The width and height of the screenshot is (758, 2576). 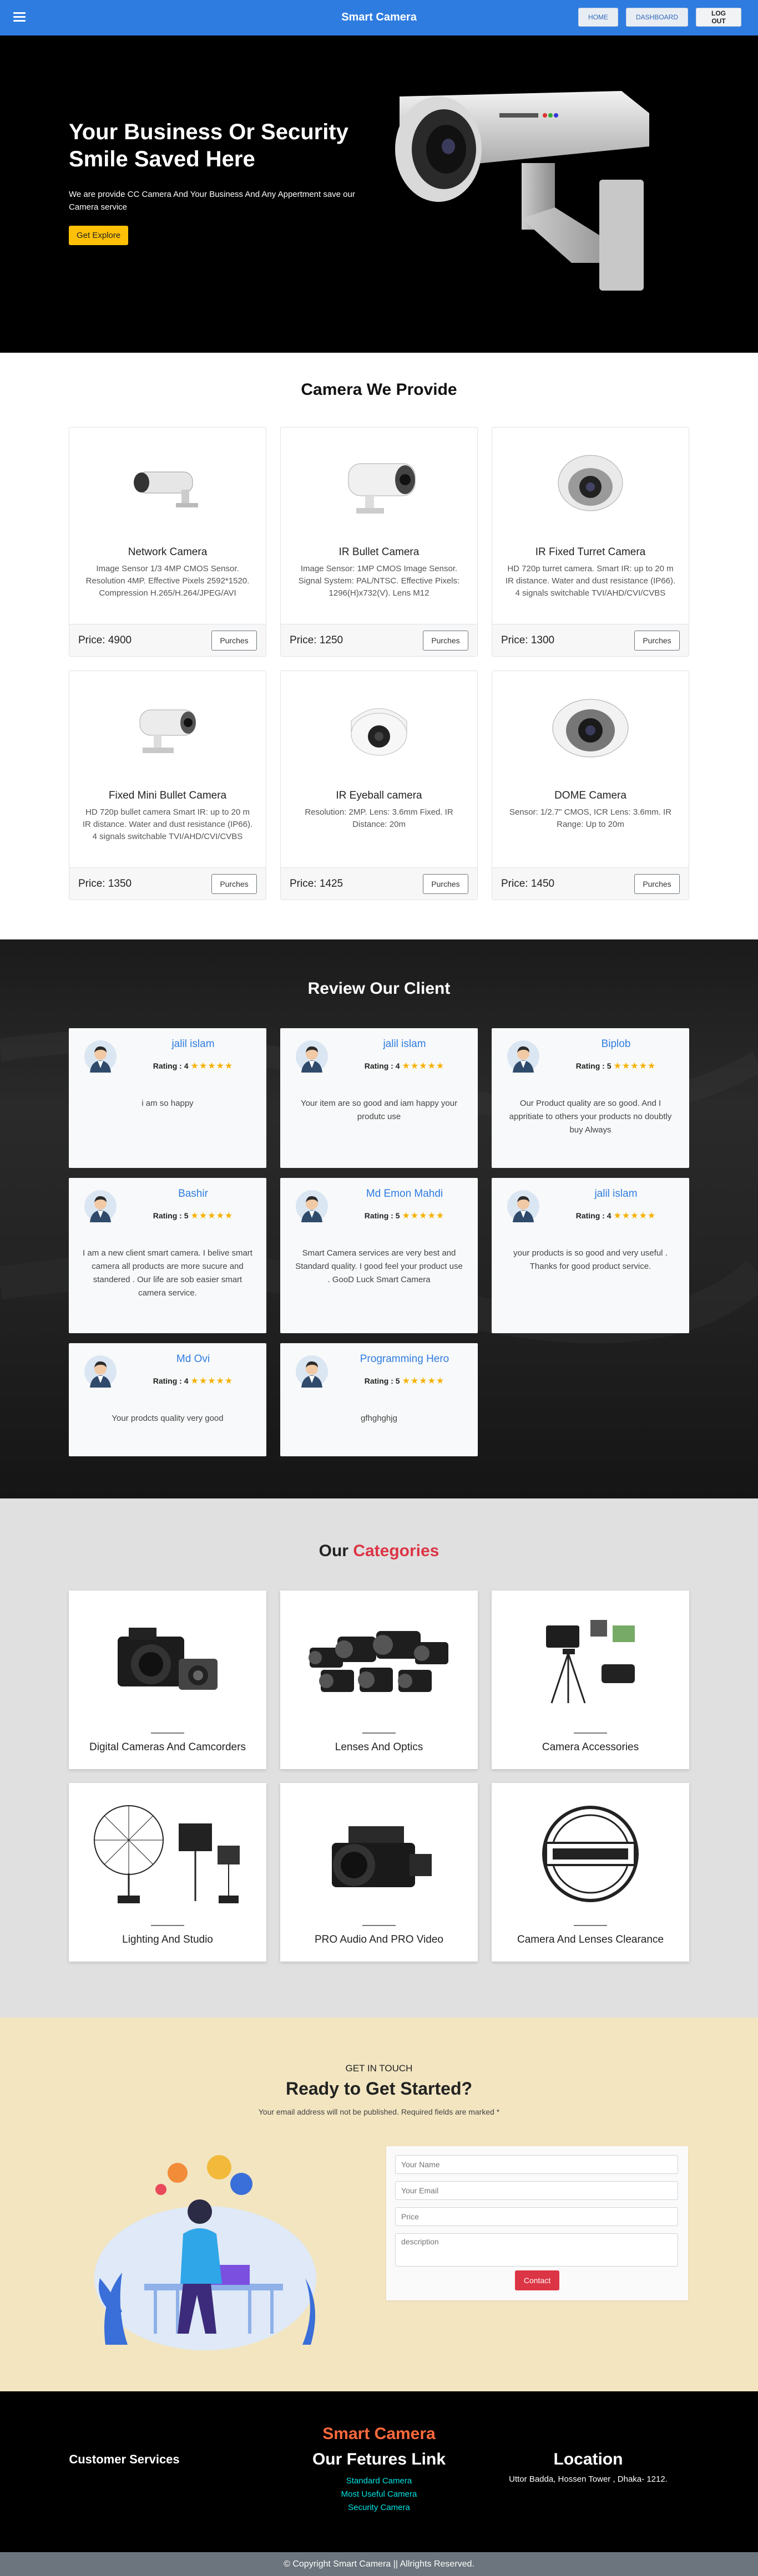 What do you see at coordinates (588, 2479) in the screenshot?
I see `location-address: Uttor Badda, Hossen Tower , Dhaka- 1212.` at bounding box center [588, 2479].